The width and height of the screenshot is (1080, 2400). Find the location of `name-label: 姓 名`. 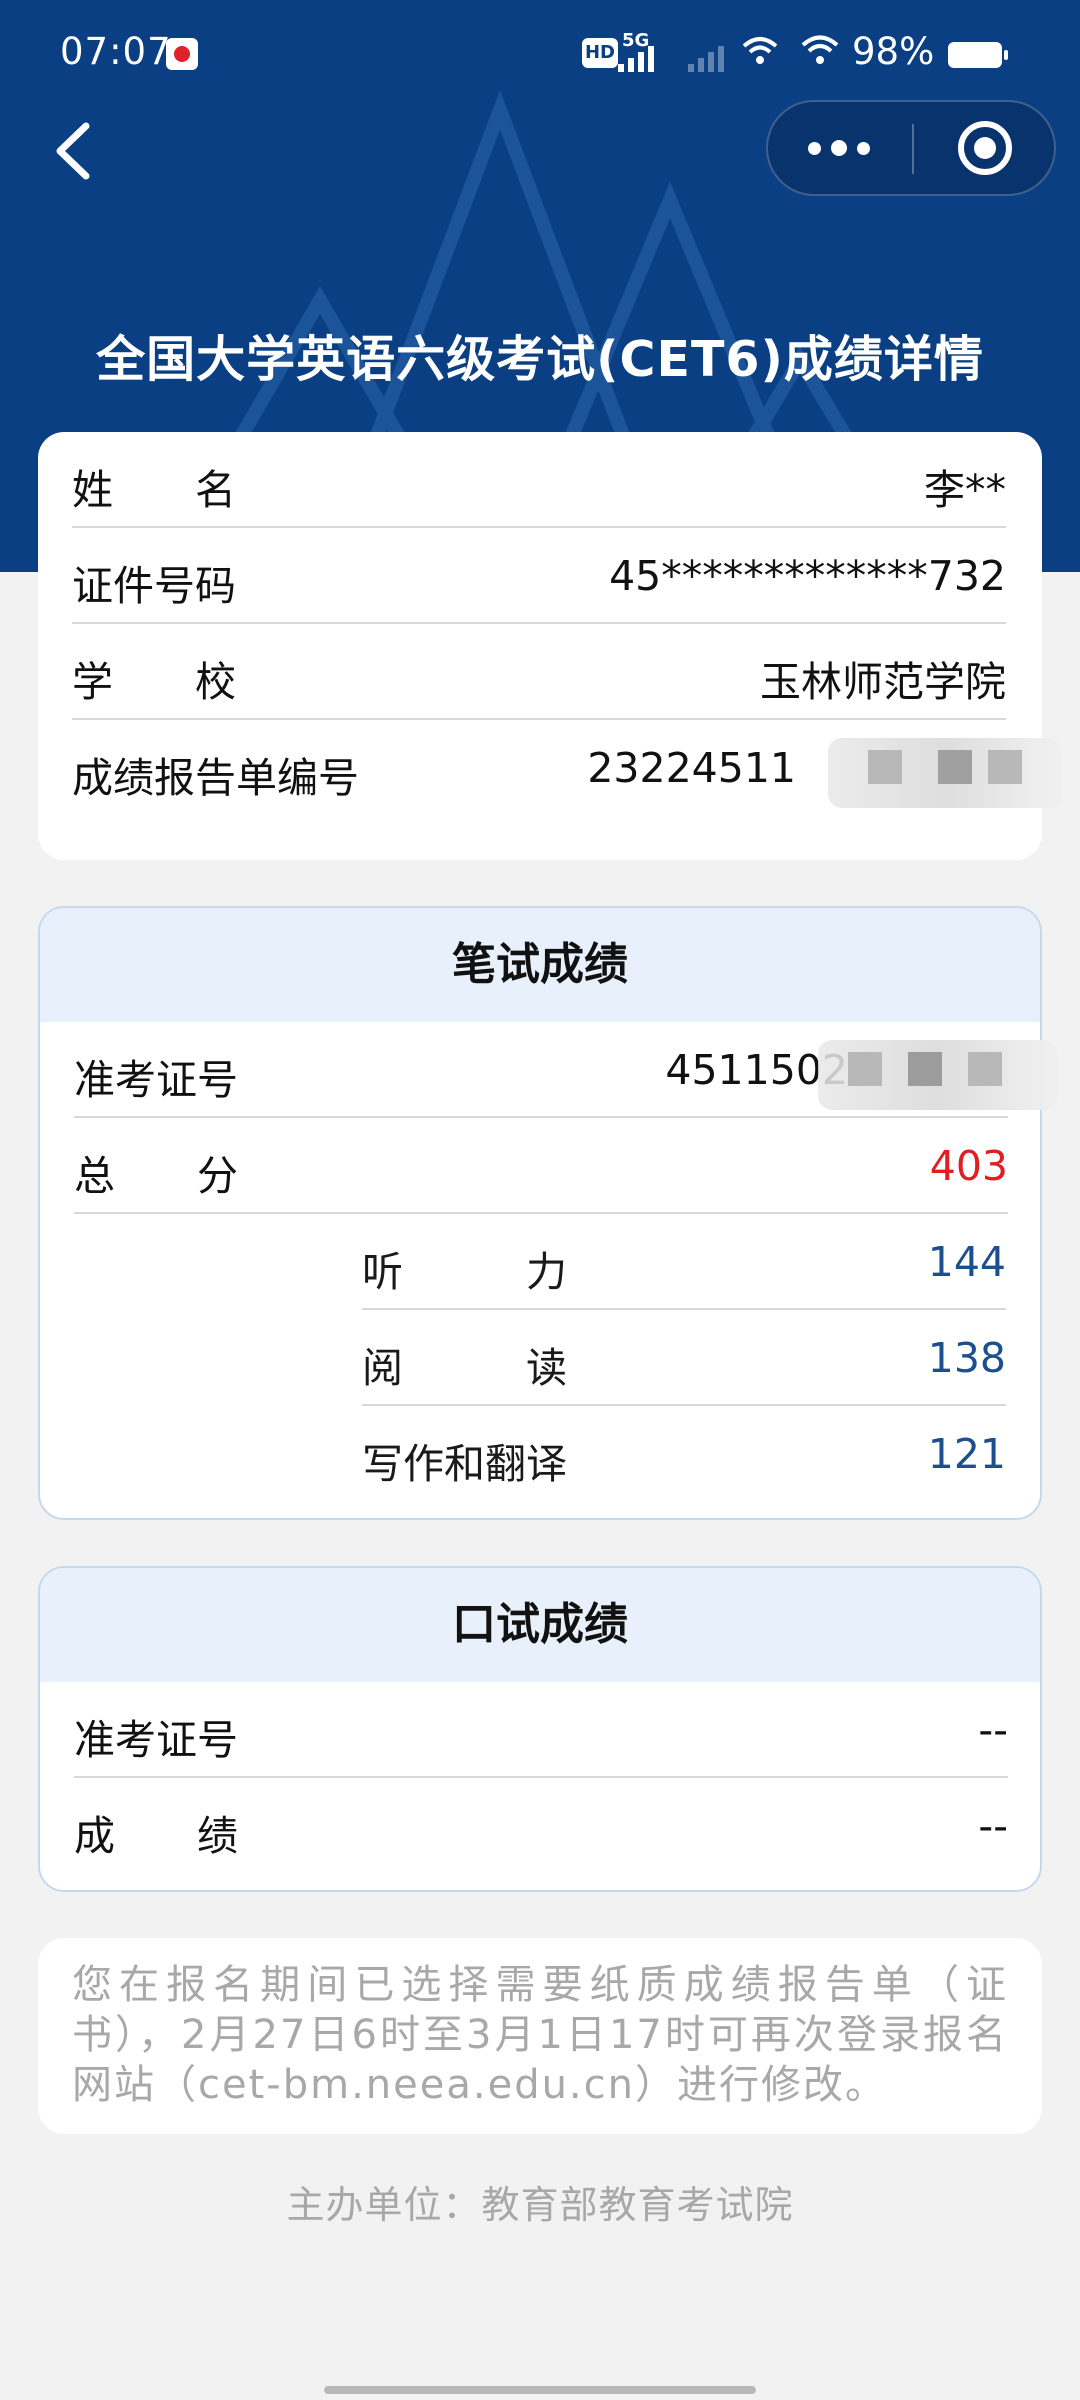

name-label: 姓 名 is located at coordinates (154, 490).